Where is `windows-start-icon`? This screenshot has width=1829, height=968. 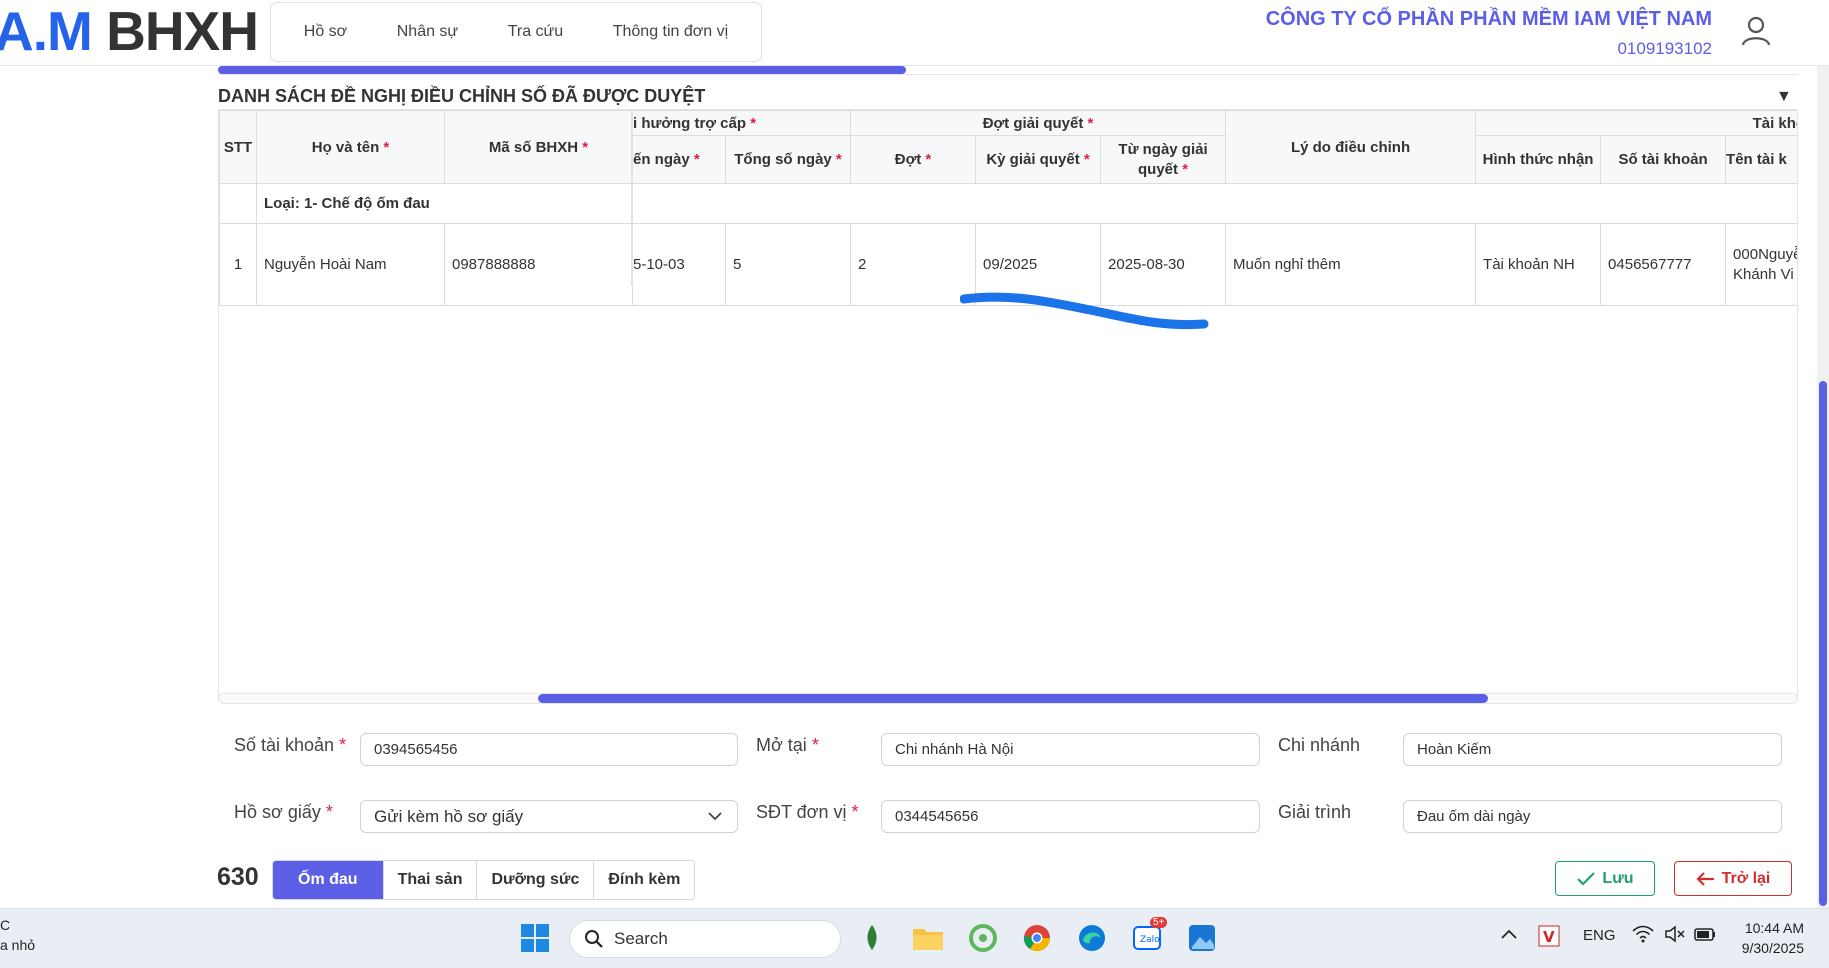 windows-start-icon is located at coordinates (535, 938).